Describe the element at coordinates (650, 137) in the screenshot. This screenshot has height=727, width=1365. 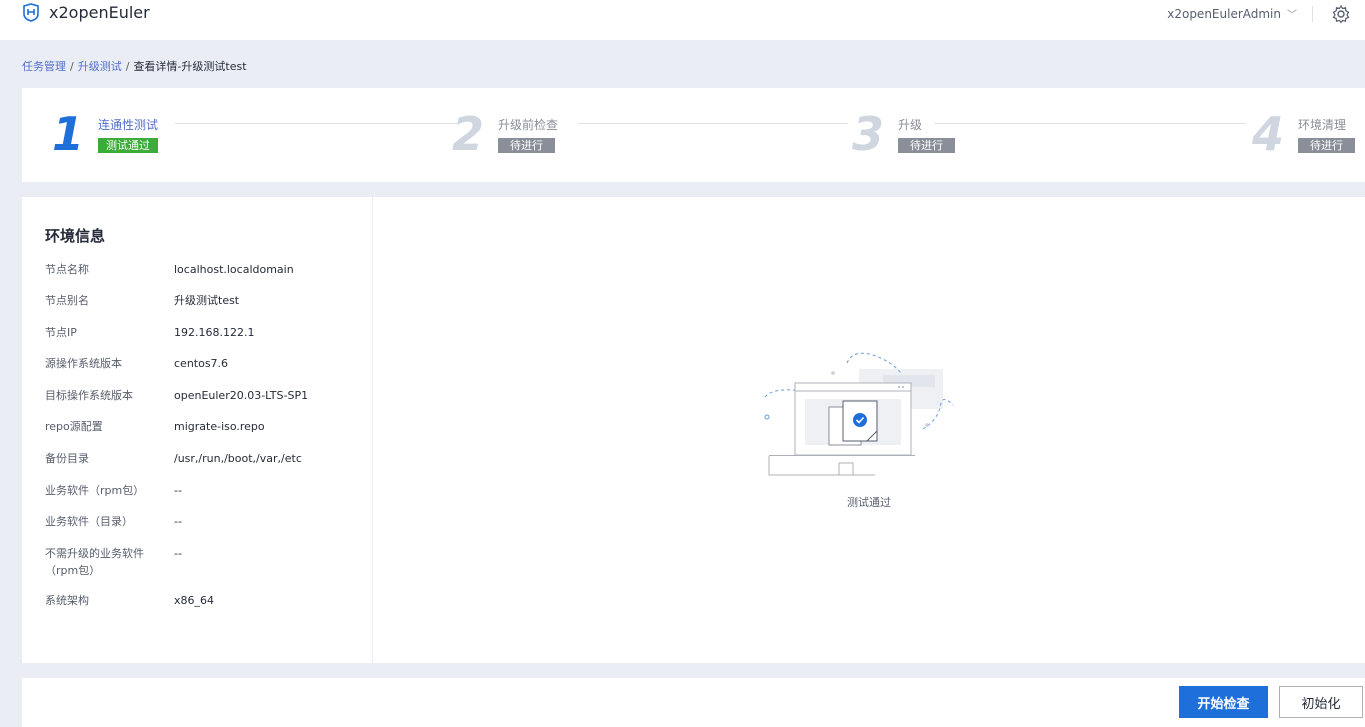
I see `step-pre-upgrade-check: 2 升级前检查 待进行` at that location.